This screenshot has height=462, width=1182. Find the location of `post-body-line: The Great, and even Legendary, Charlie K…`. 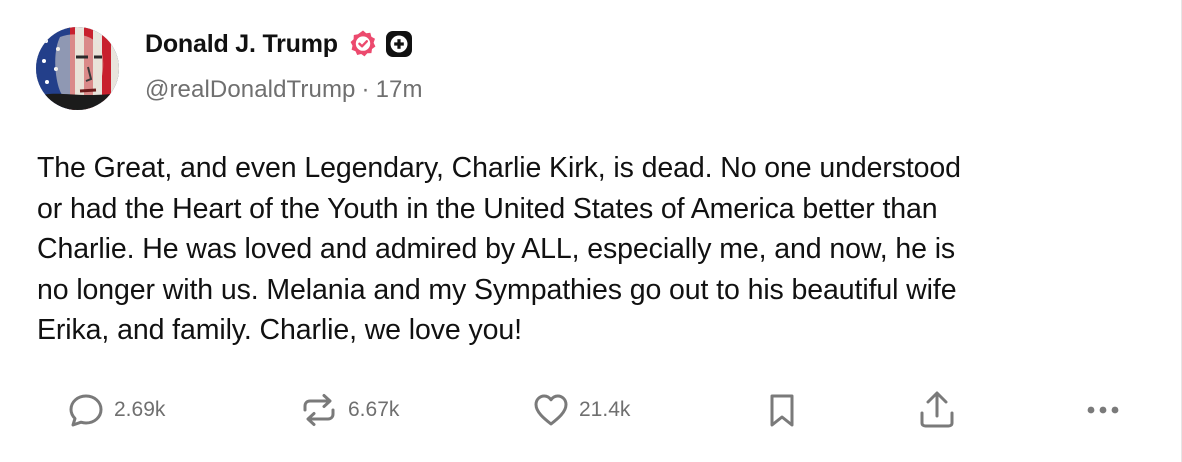

post-body-line: The Great, and even Legendary, Charlie K… is located at coordinates (499, 168).